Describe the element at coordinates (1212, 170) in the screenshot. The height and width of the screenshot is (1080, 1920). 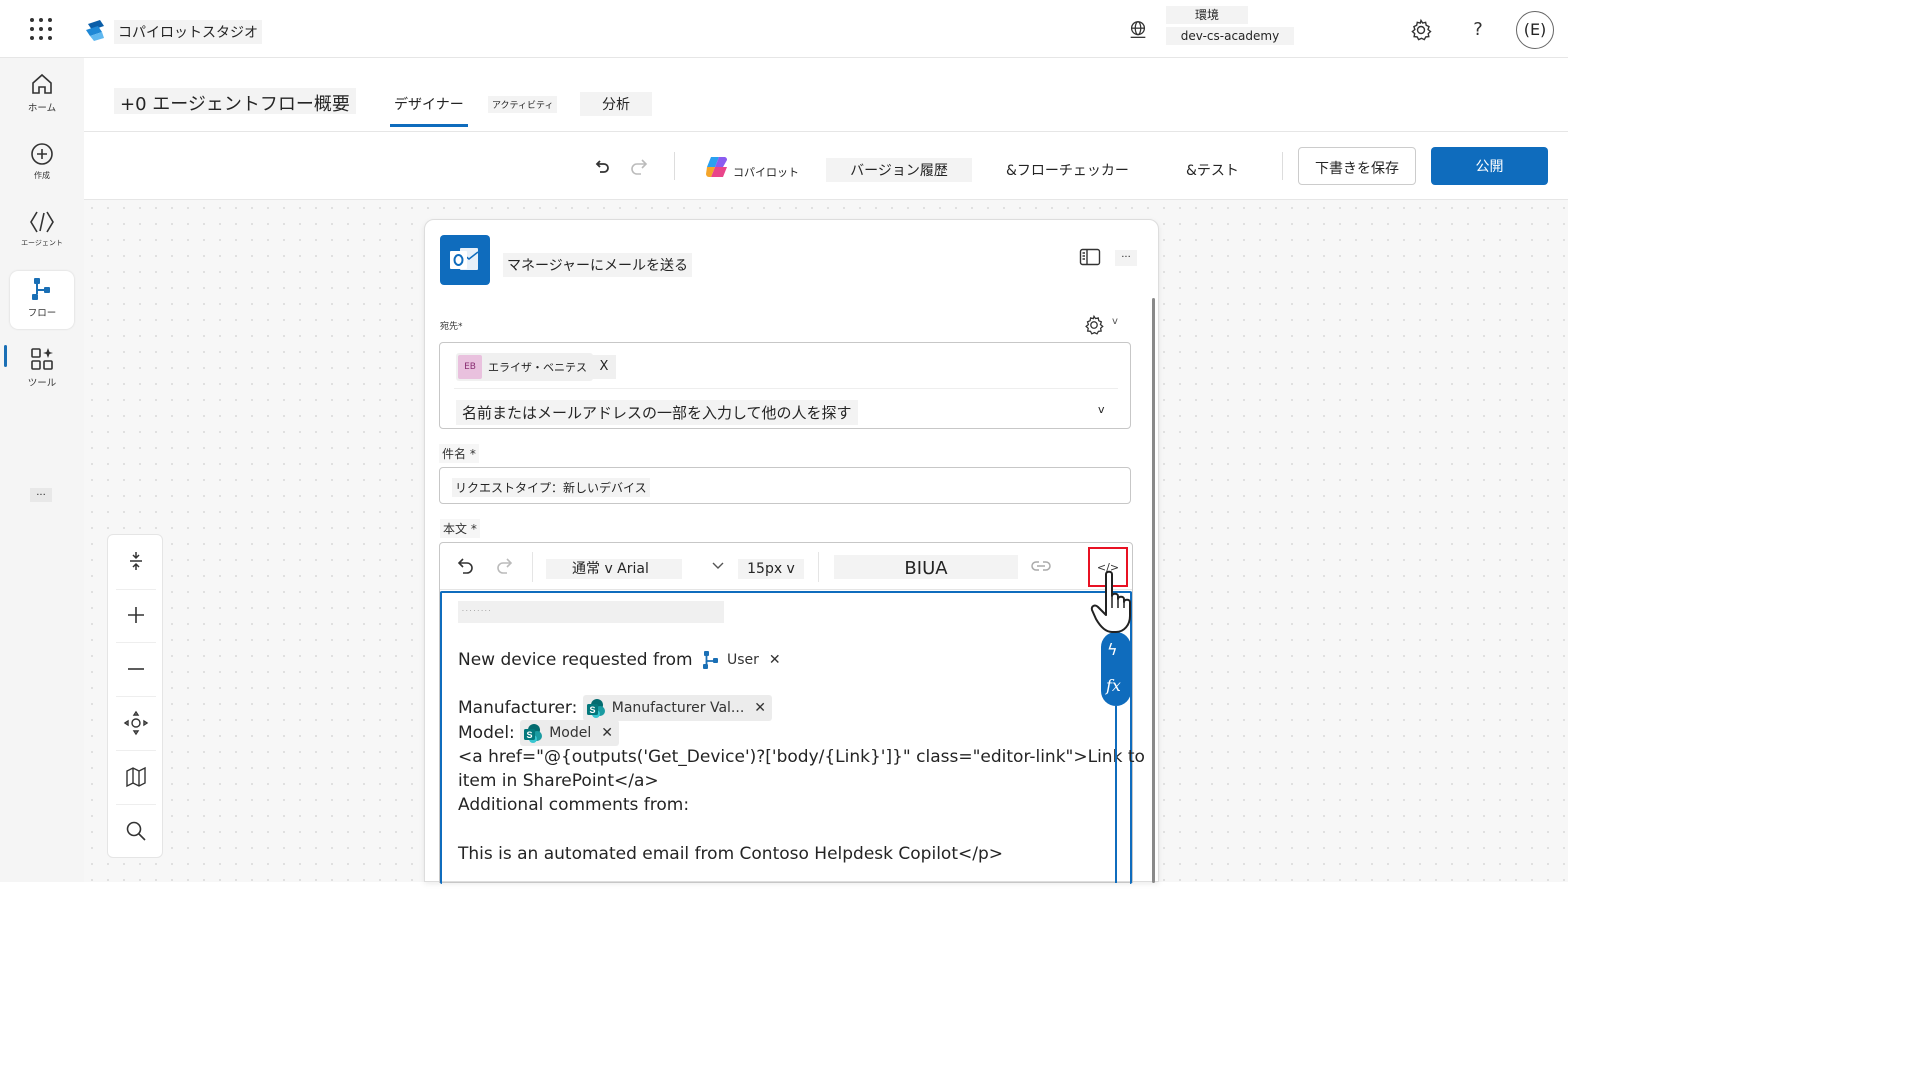
I see `test-button: &テスト` at that location.